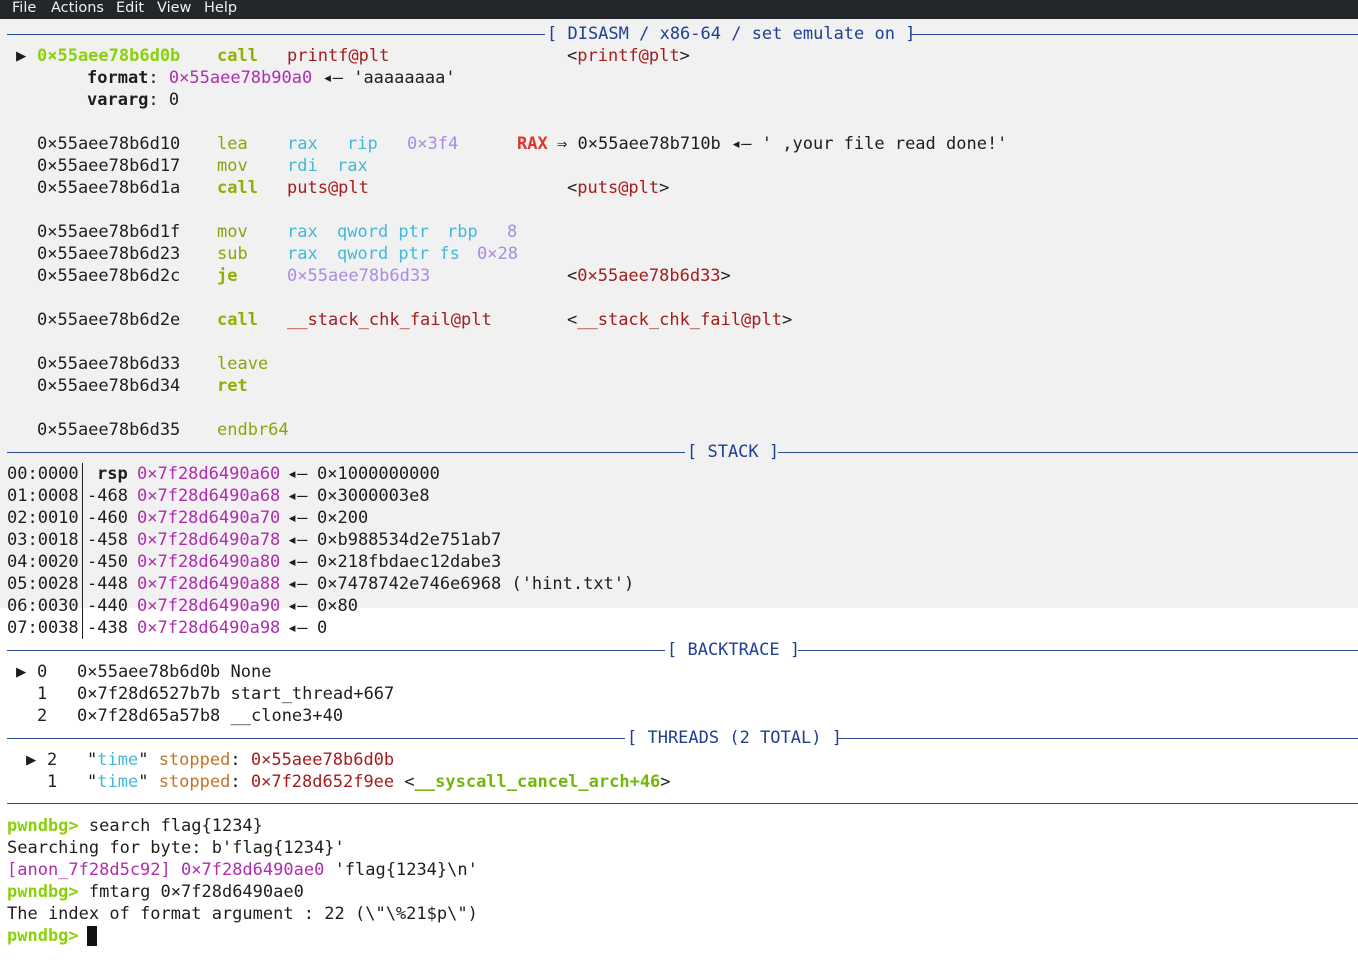 The height and width of the screenshot is (968, 1358). Describe the element at coordinates (232, 386) in the screenshot. I see `instruction-mnemonic: ret` at that location.